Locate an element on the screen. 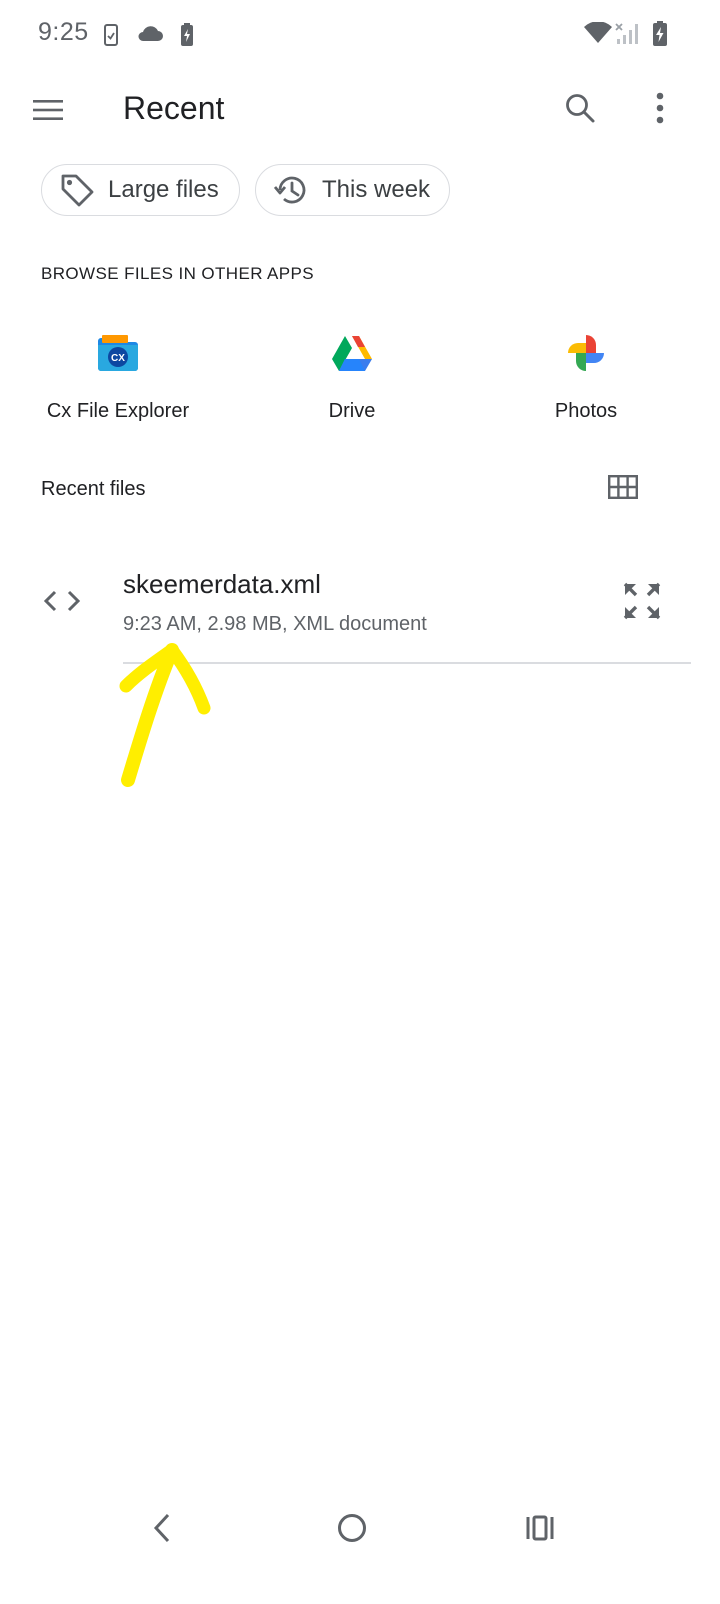 Image resolution: width=720 pixels, height=1604 pixels. recent-files-header: Recent files is located at coordinates (93, 489).